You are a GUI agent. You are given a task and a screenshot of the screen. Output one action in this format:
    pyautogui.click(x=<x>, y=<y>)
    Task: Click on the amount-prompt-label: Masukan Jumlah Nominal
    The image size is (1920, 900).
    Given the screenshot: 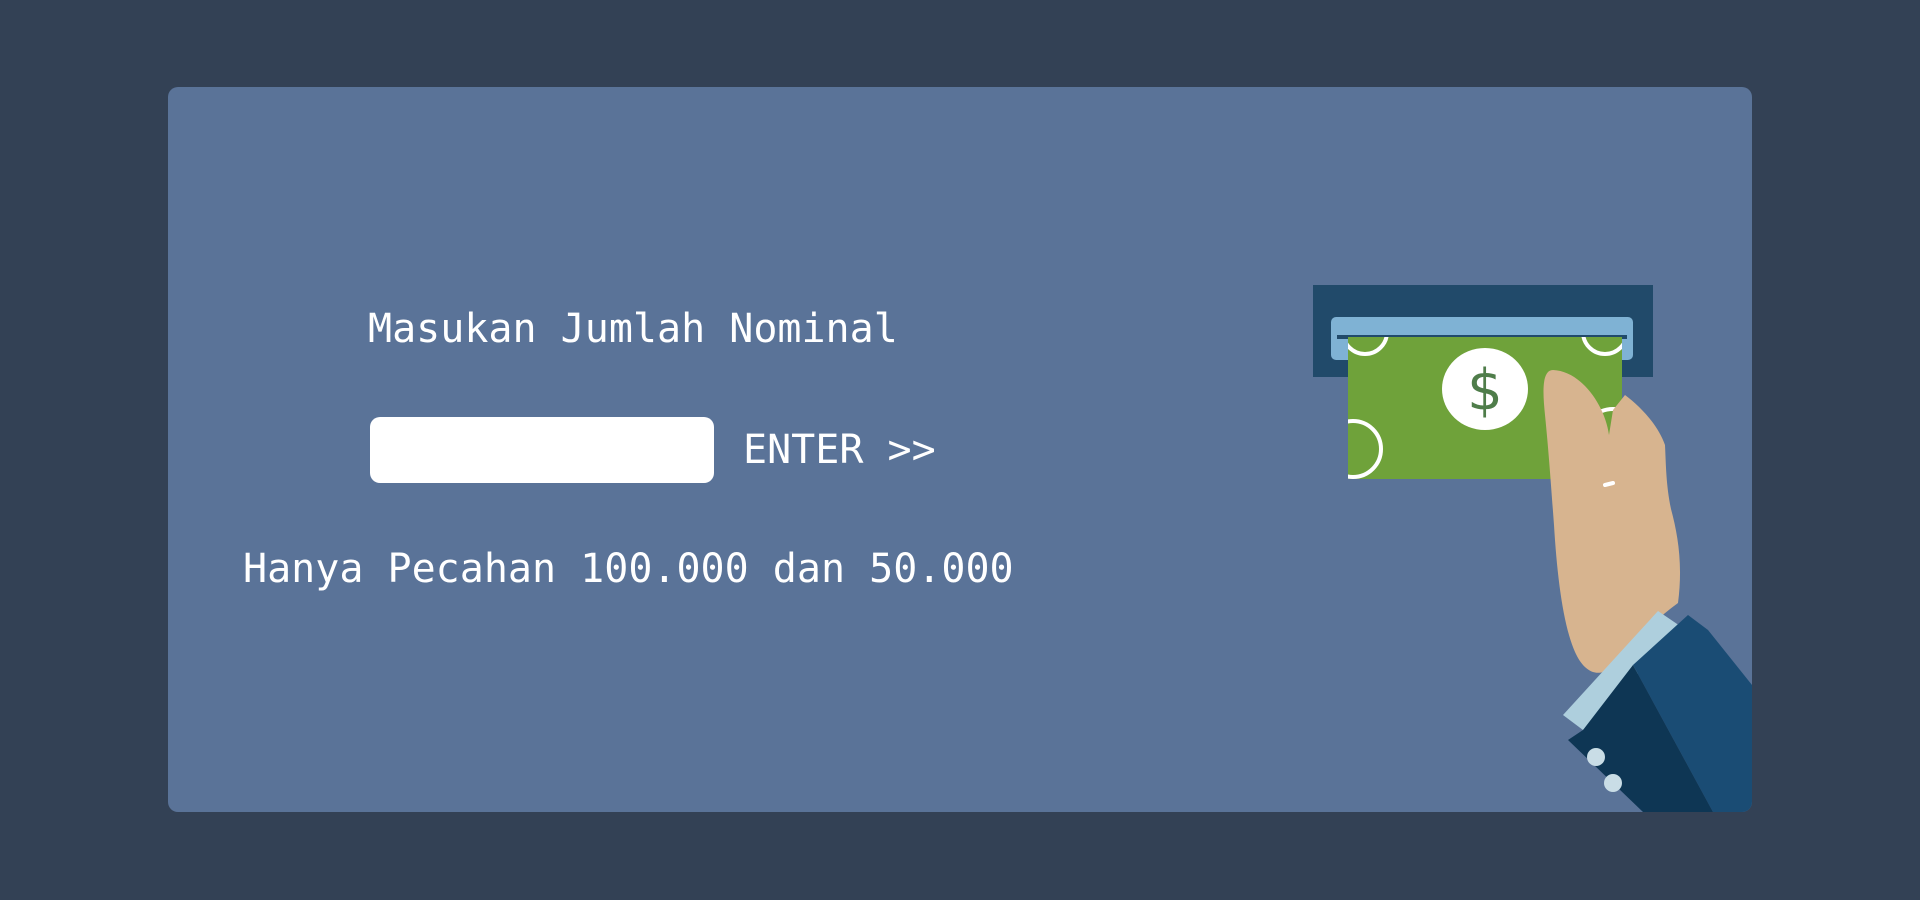 What is the action you would take?
    pyautogui.click(x=633, y=329)
    